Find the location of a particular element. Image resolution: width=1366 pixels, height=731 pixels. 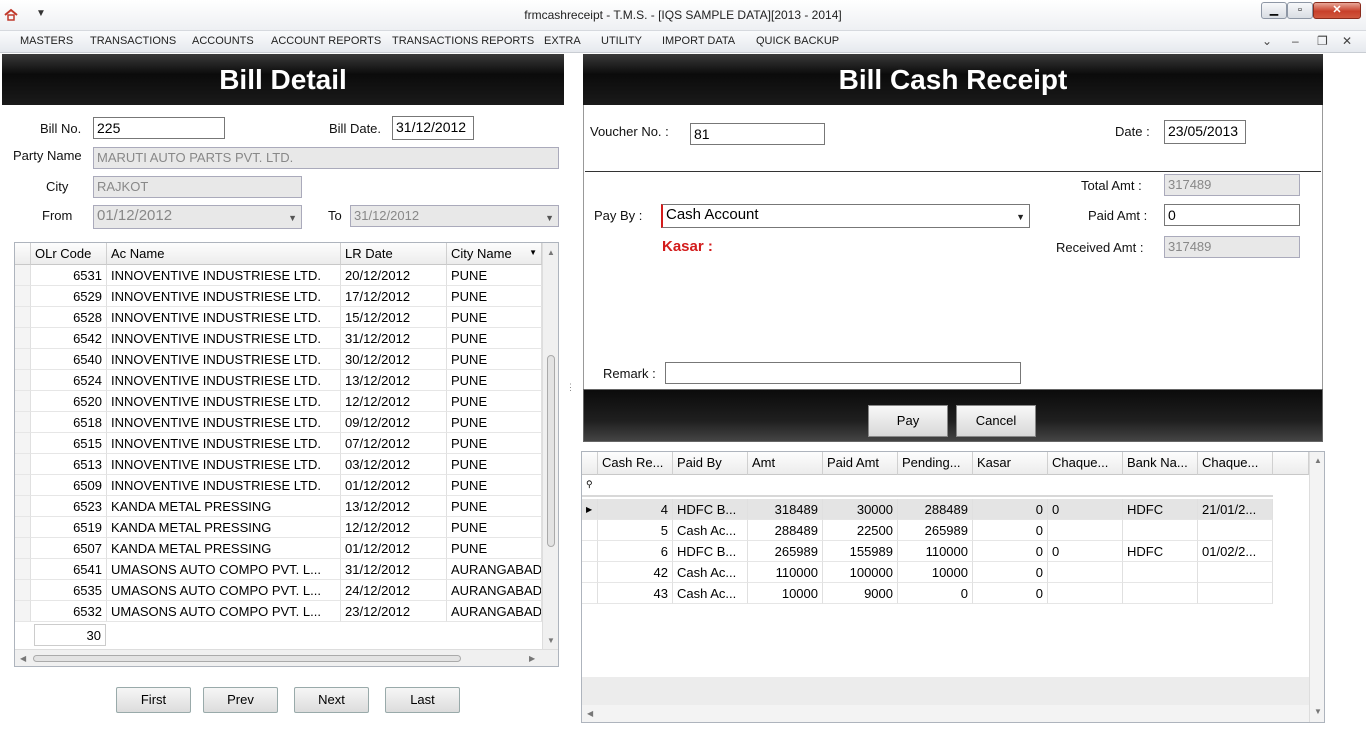

from-date-picker: 01/12/2012 ▼ is located at coordinates (197, 217).